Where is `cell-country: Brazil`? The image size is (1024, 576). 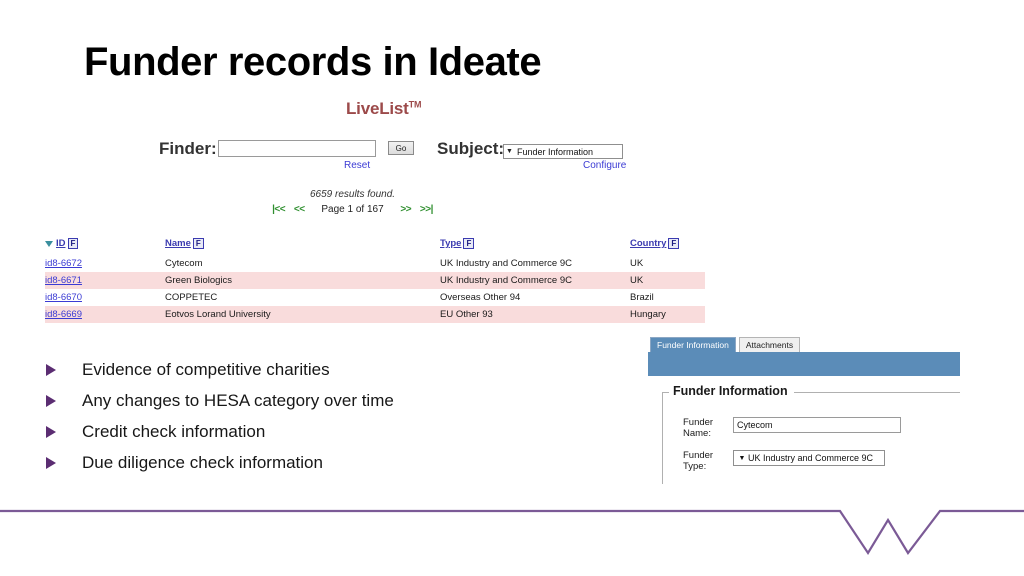
cell-country: Brazil is located at coordinates (642, 297).